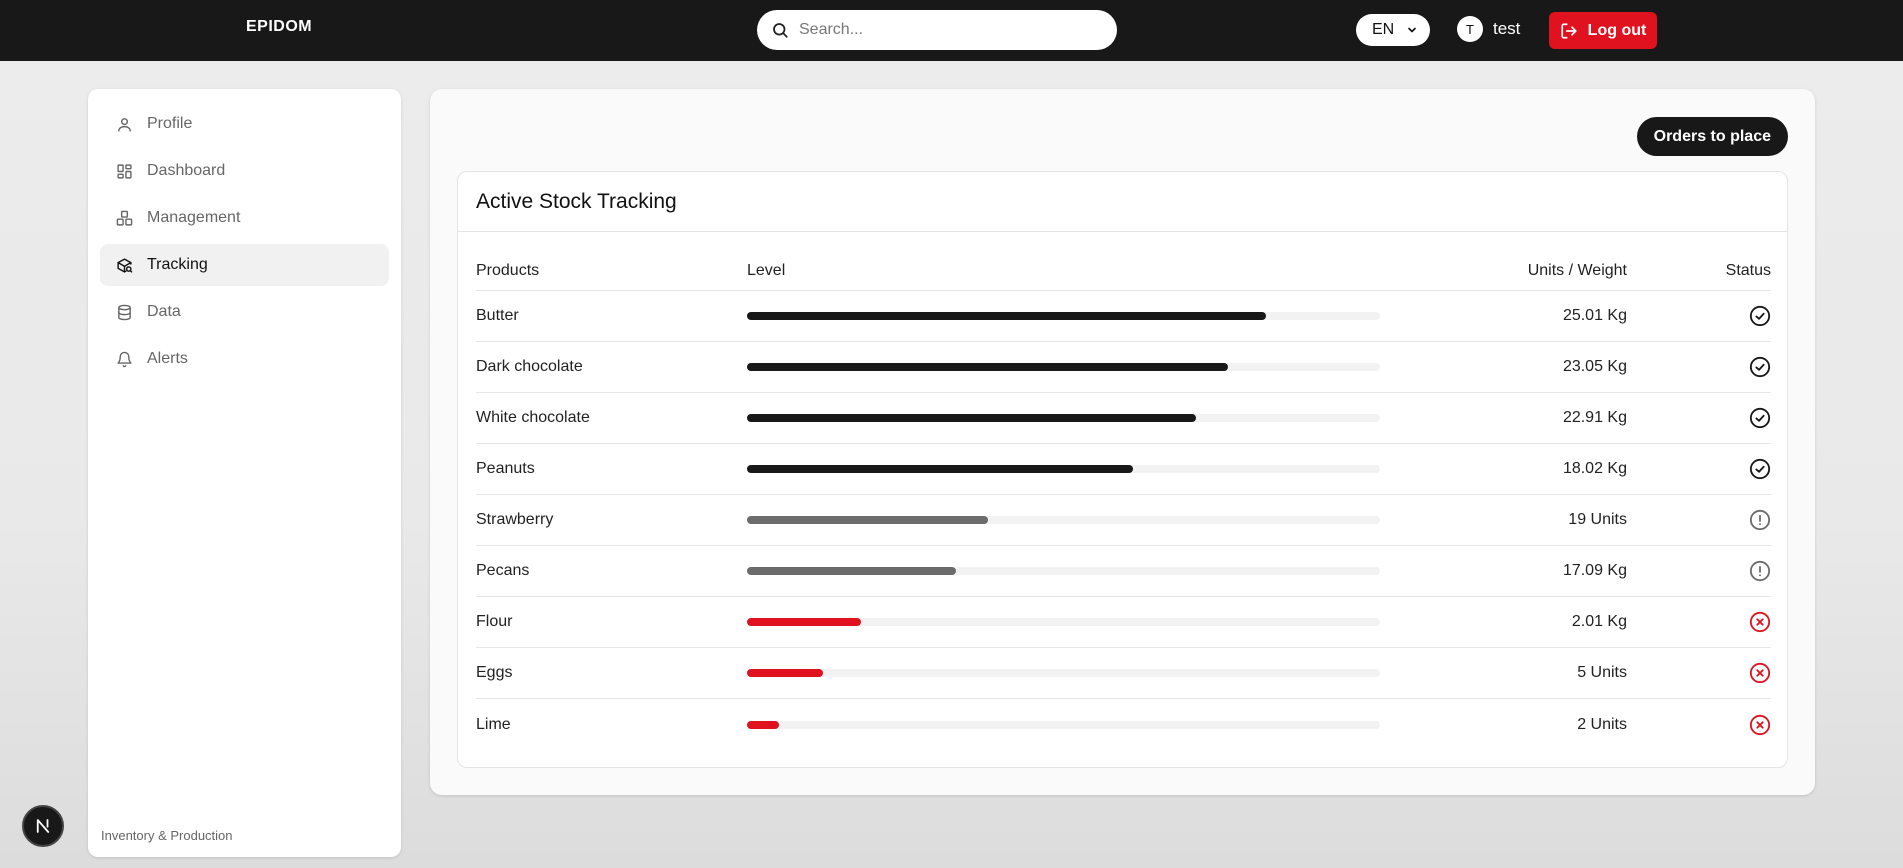  What do you see at coordinates (1577, 270) in the screenshot?
I see `column-header-units: Units / Weight` at bounding box center [1577, 270].